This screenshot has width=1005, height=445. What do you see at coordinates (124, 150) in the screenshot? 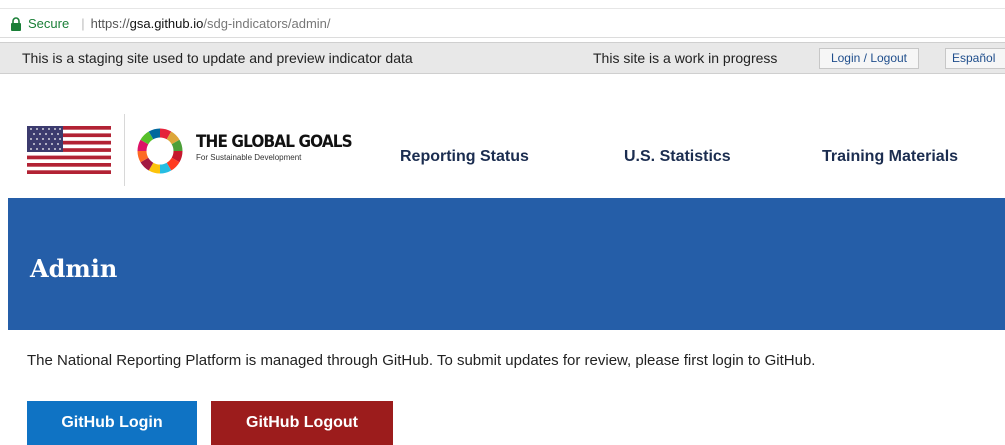
I see `logo-divider` at bounding box center [124, 150].